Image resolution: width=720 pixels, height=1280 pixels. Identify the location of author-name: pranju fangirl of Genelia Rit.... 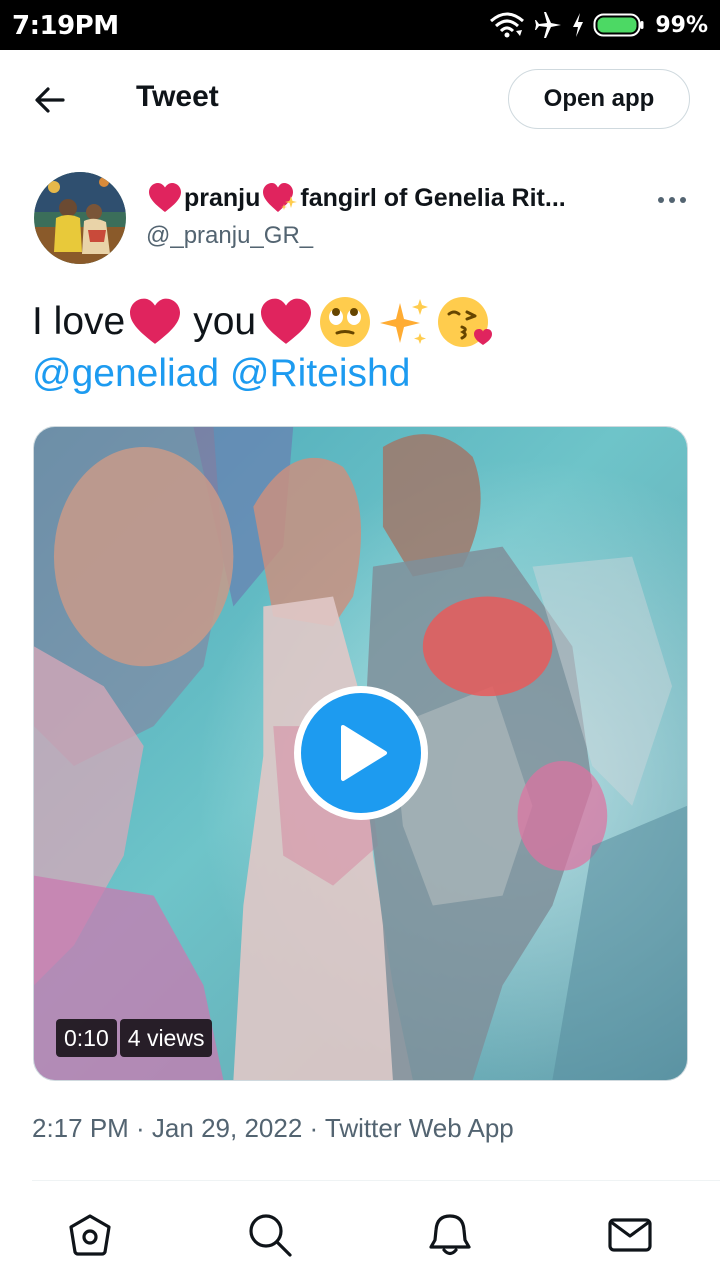
(386, 198).